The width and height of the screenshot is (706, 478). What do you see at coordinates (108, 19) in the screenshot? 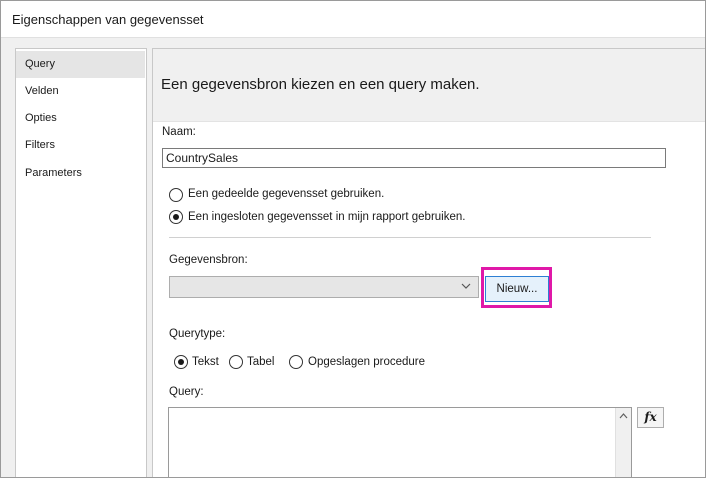
I see `window-title: Eigenschappen van gegevensset` at bounding box center [108, 19].